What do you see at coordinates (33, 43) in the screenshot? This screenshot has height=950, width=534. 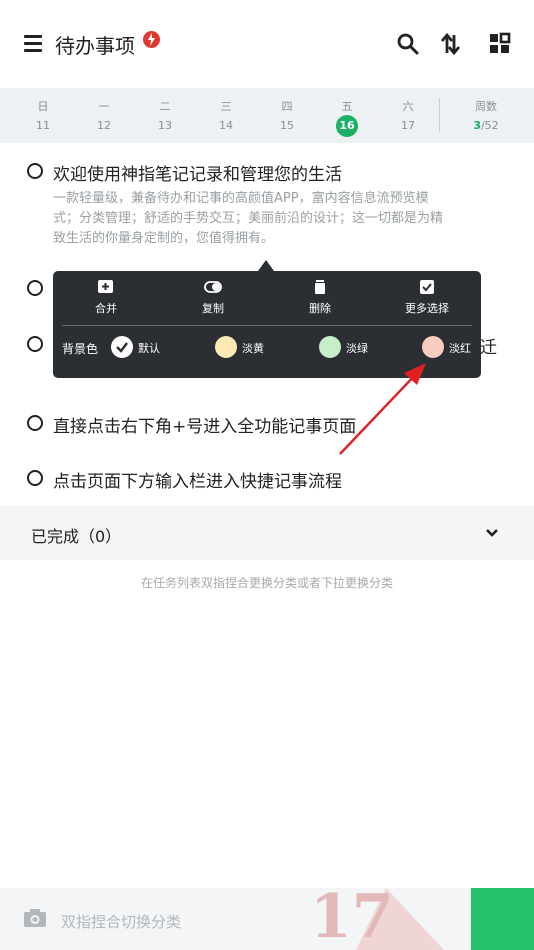 I see `menu-icon` at bounding box center [33, 43].